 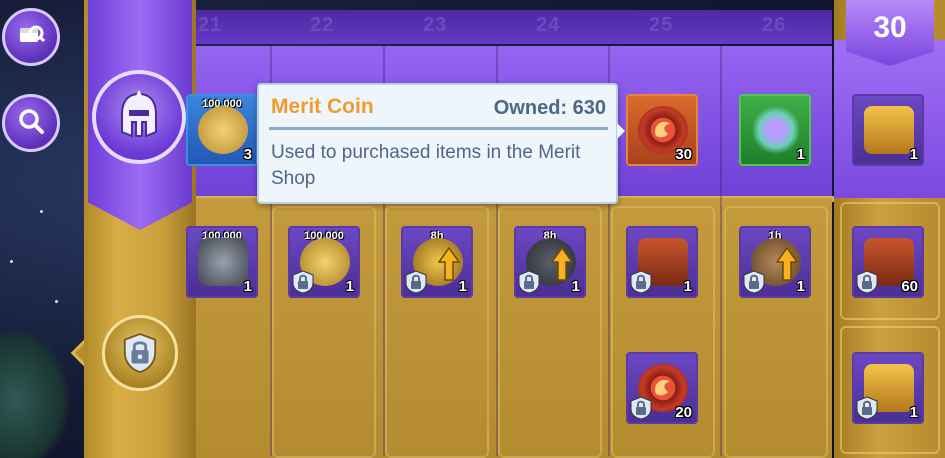 I want to click on iron-ore-icon, so click(x=223, y=262).